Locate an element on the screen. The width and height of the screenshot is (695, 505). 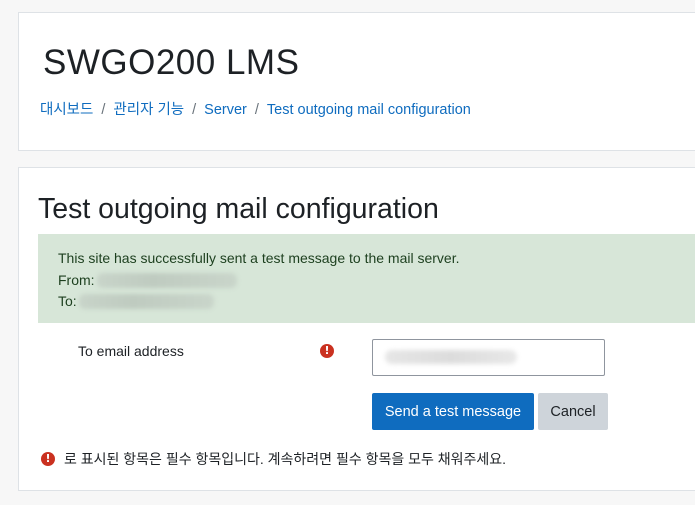
alert-to-row: To: is located at coordinates (376, 302).